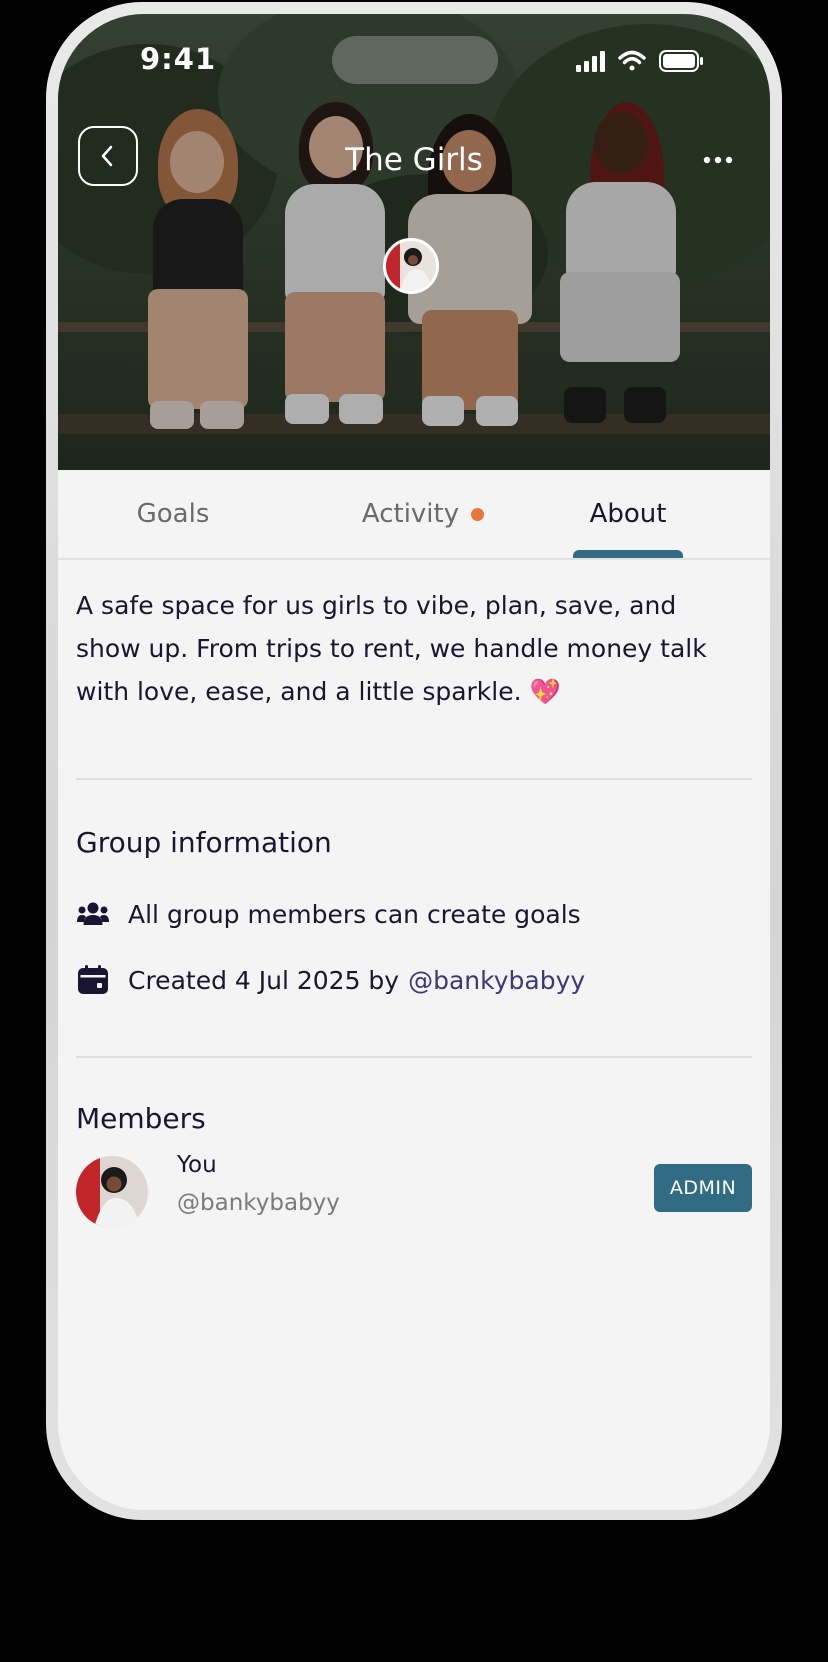  Describe the element at coordinates (681, 61) in the screenshot. I see `battery-icon` at that location.